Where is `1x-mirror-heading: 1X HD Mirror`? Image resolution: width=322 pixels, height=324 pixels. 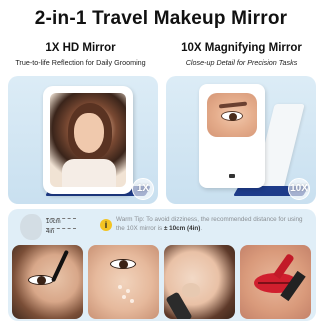 1x-mirror-heading: 1X HD Mirror is located at coordinates (80, 48).